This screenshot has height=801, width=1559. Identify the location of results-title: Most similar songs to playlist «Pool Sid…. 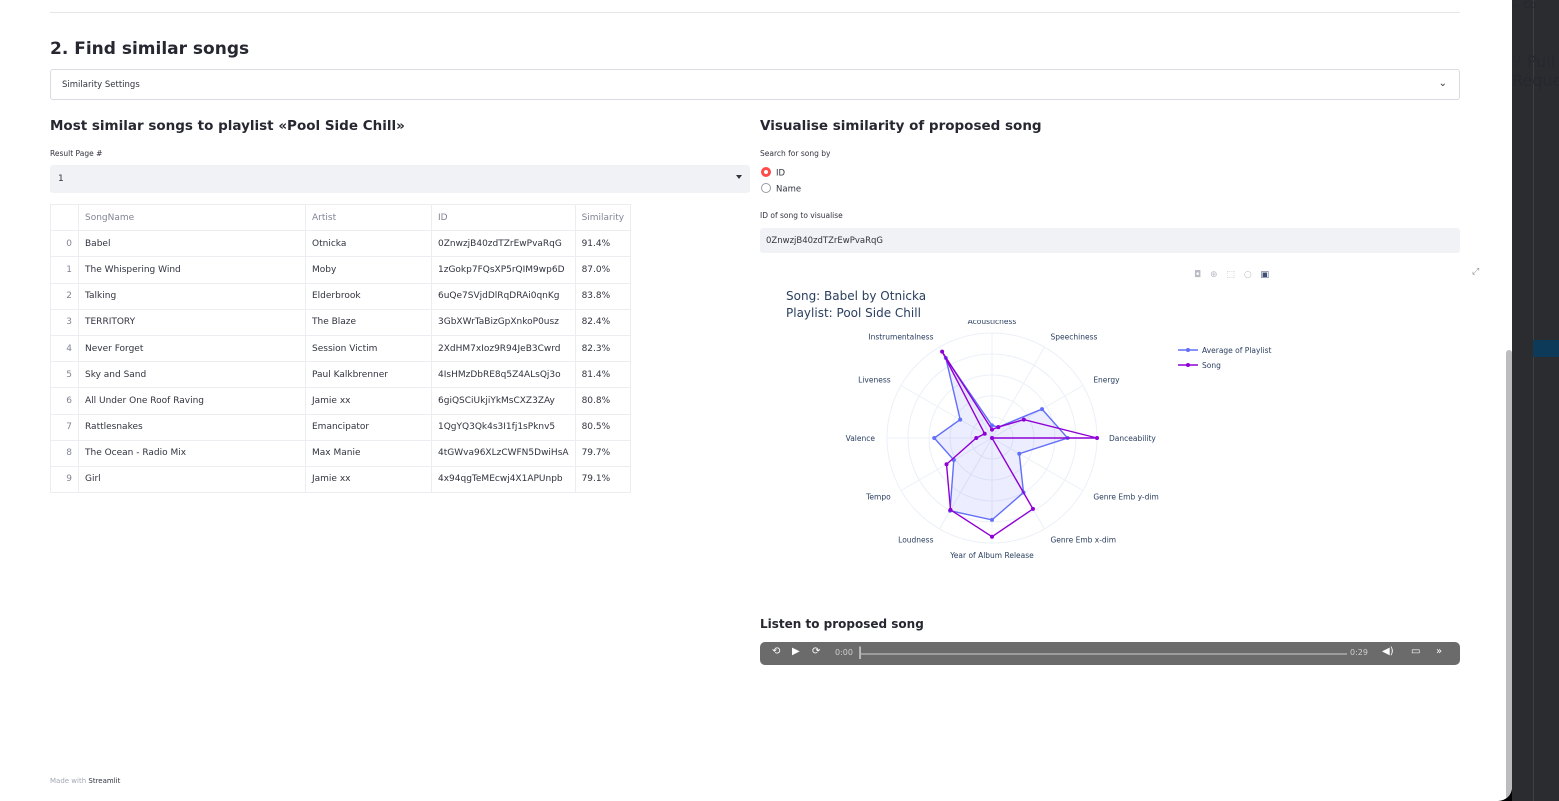
(227, 126).